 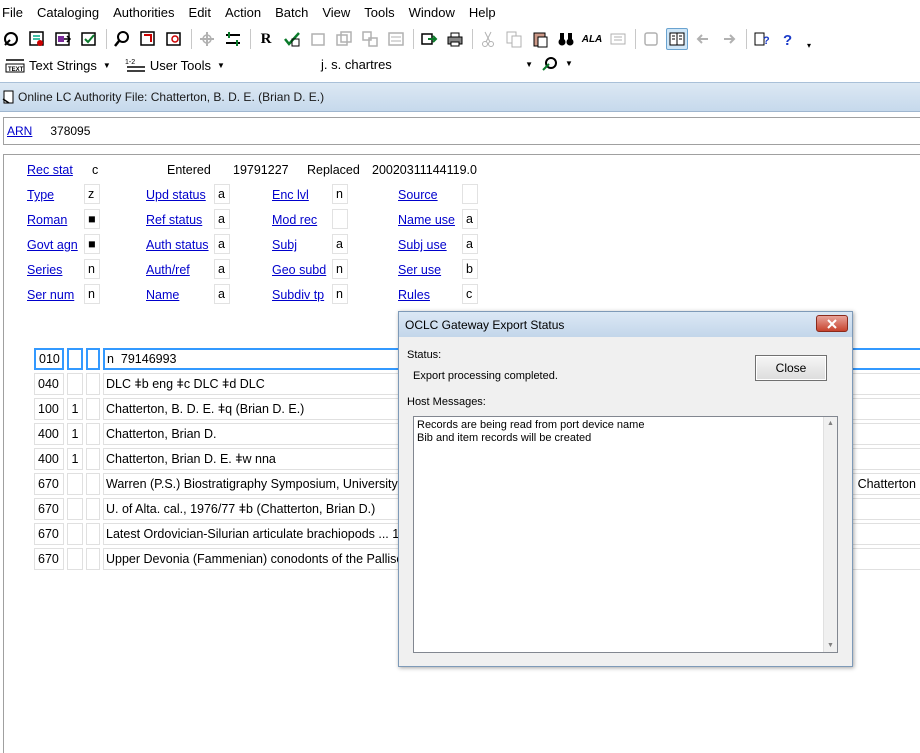 I want to click on fixed-field-value, so click(x=470, y=194).